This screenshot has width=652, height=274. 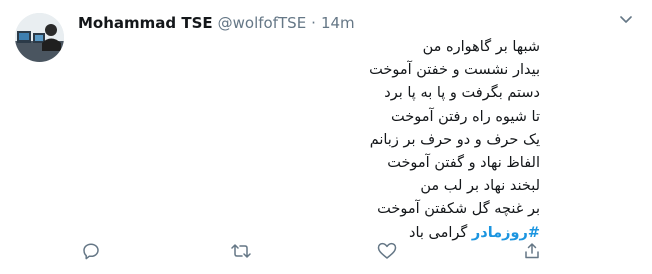 What do you see at coordinates (463, 163) in the screenshot?
I see `tweet-line: الفاظ نهاد و گفتن آموخت` at bounding box center [463, 163].